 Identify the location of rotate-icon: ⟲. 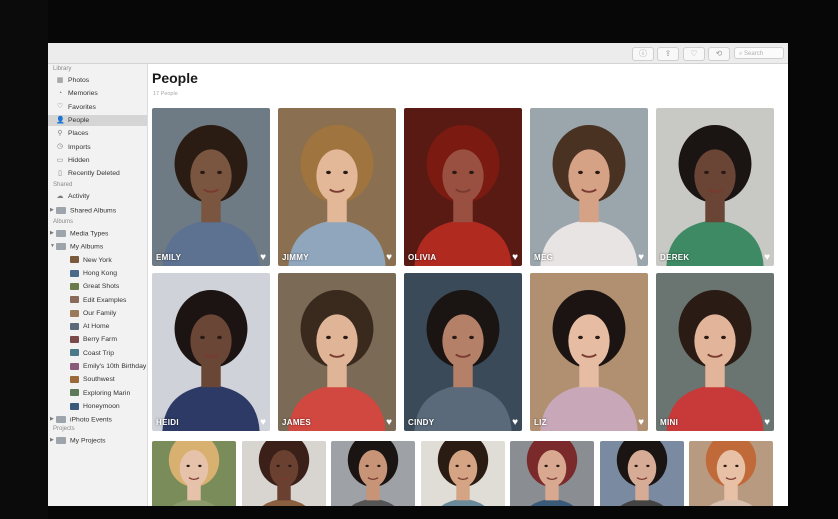
(719, 54).